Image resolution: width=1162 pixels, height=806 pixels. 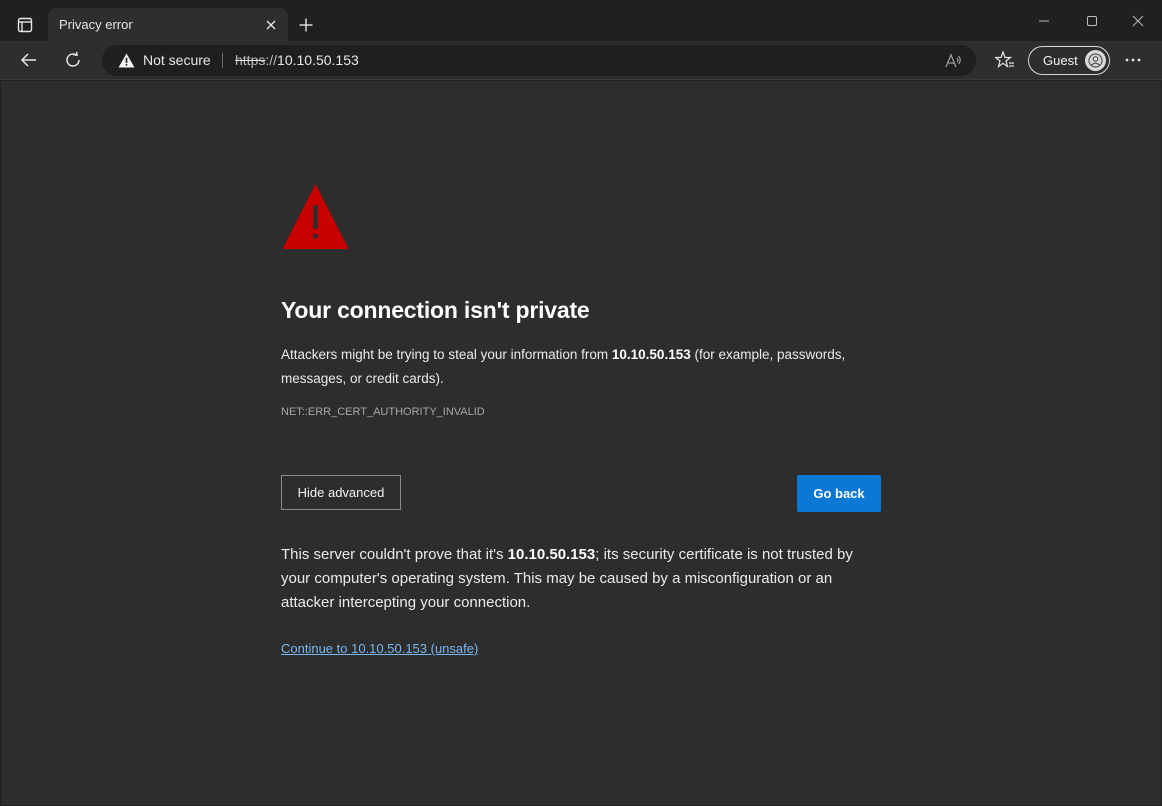 I want to click on read-aloud-icon, so click(x=953, y=61).